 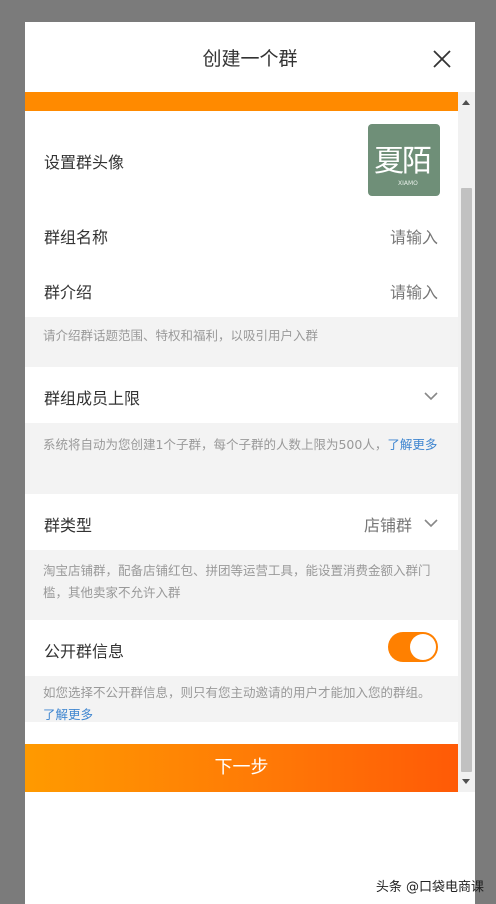 What do you see at coordinates (92, 398) in the screenshot?
I see `member-limit-label: 群组成员上限` at bounding box center [92, 398].